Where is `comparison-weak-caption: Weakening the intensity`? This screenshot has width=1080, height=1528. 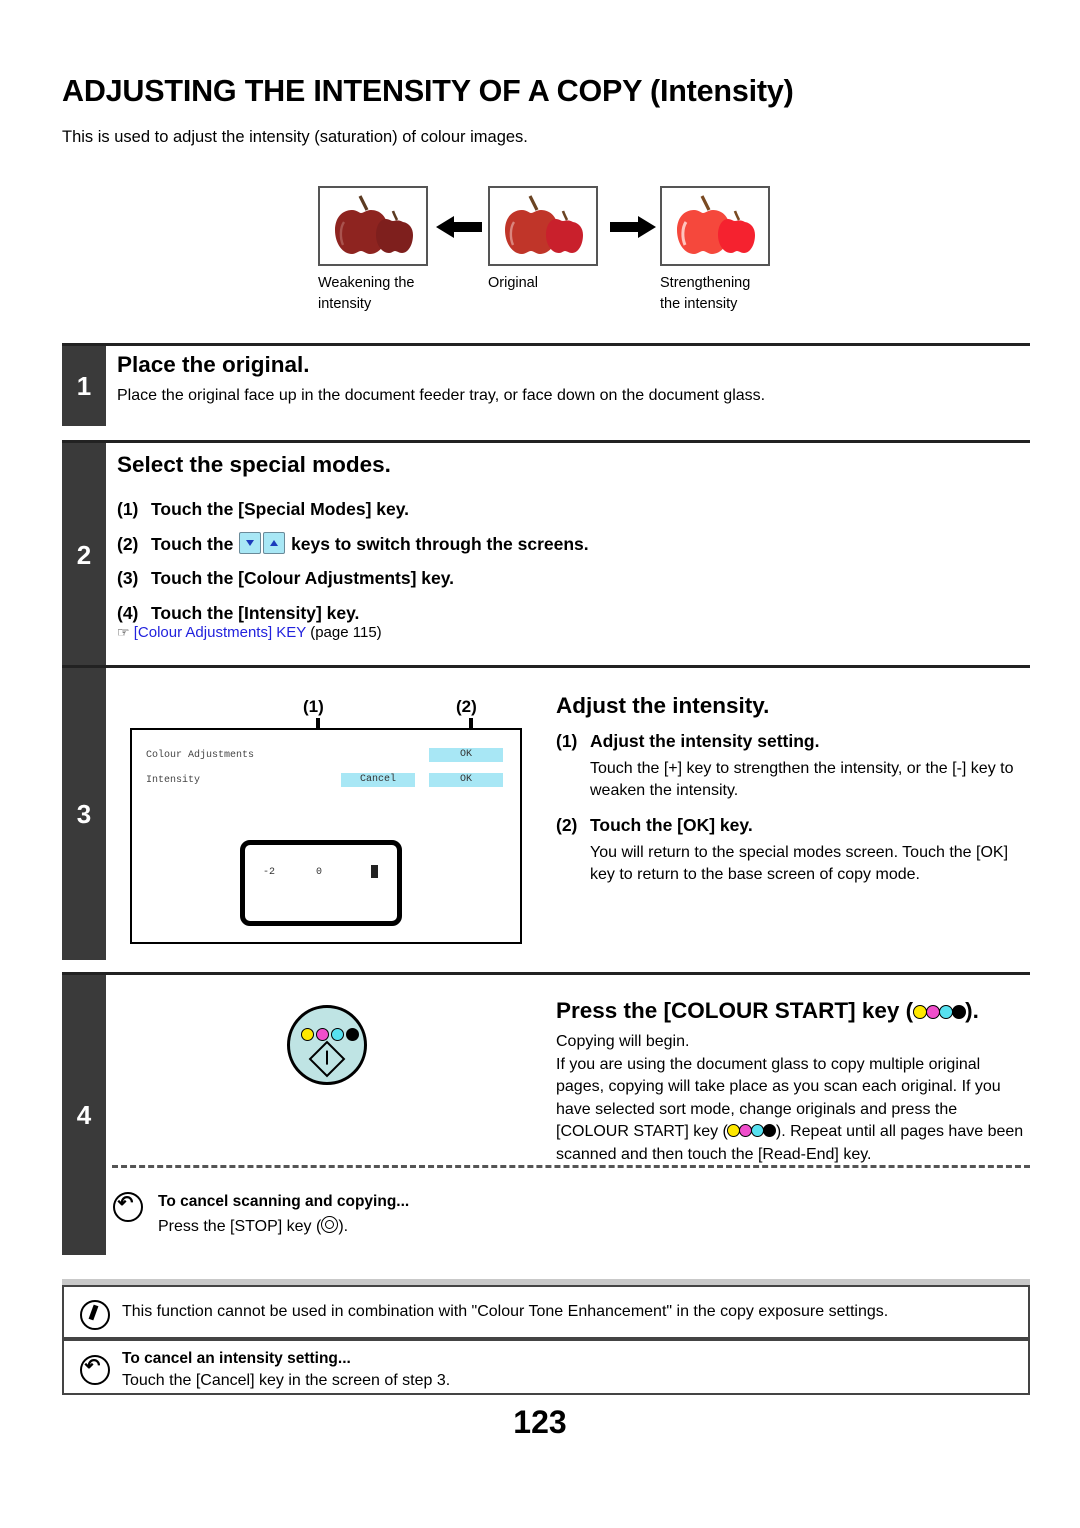
comparison-weak-caption: Weakening the intensity is located at coordinates (366, 293).